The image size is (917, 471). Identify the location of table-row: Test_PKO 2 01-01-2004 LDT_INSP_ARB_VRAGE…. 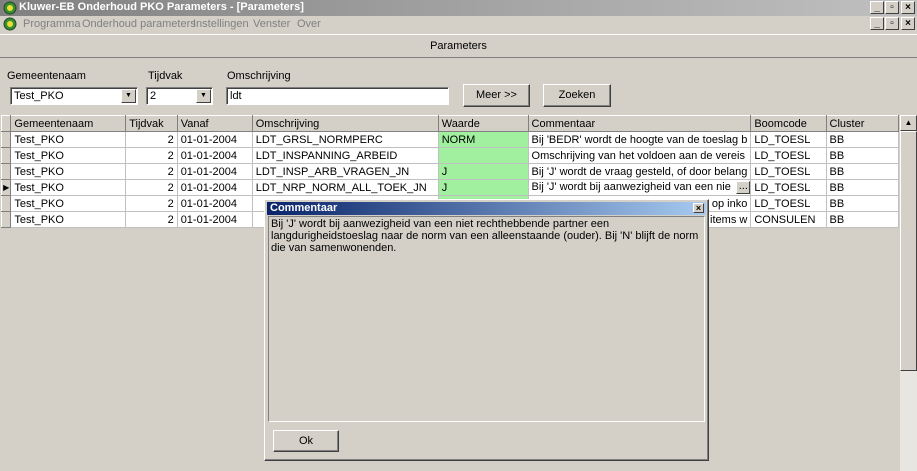
(450, 171).